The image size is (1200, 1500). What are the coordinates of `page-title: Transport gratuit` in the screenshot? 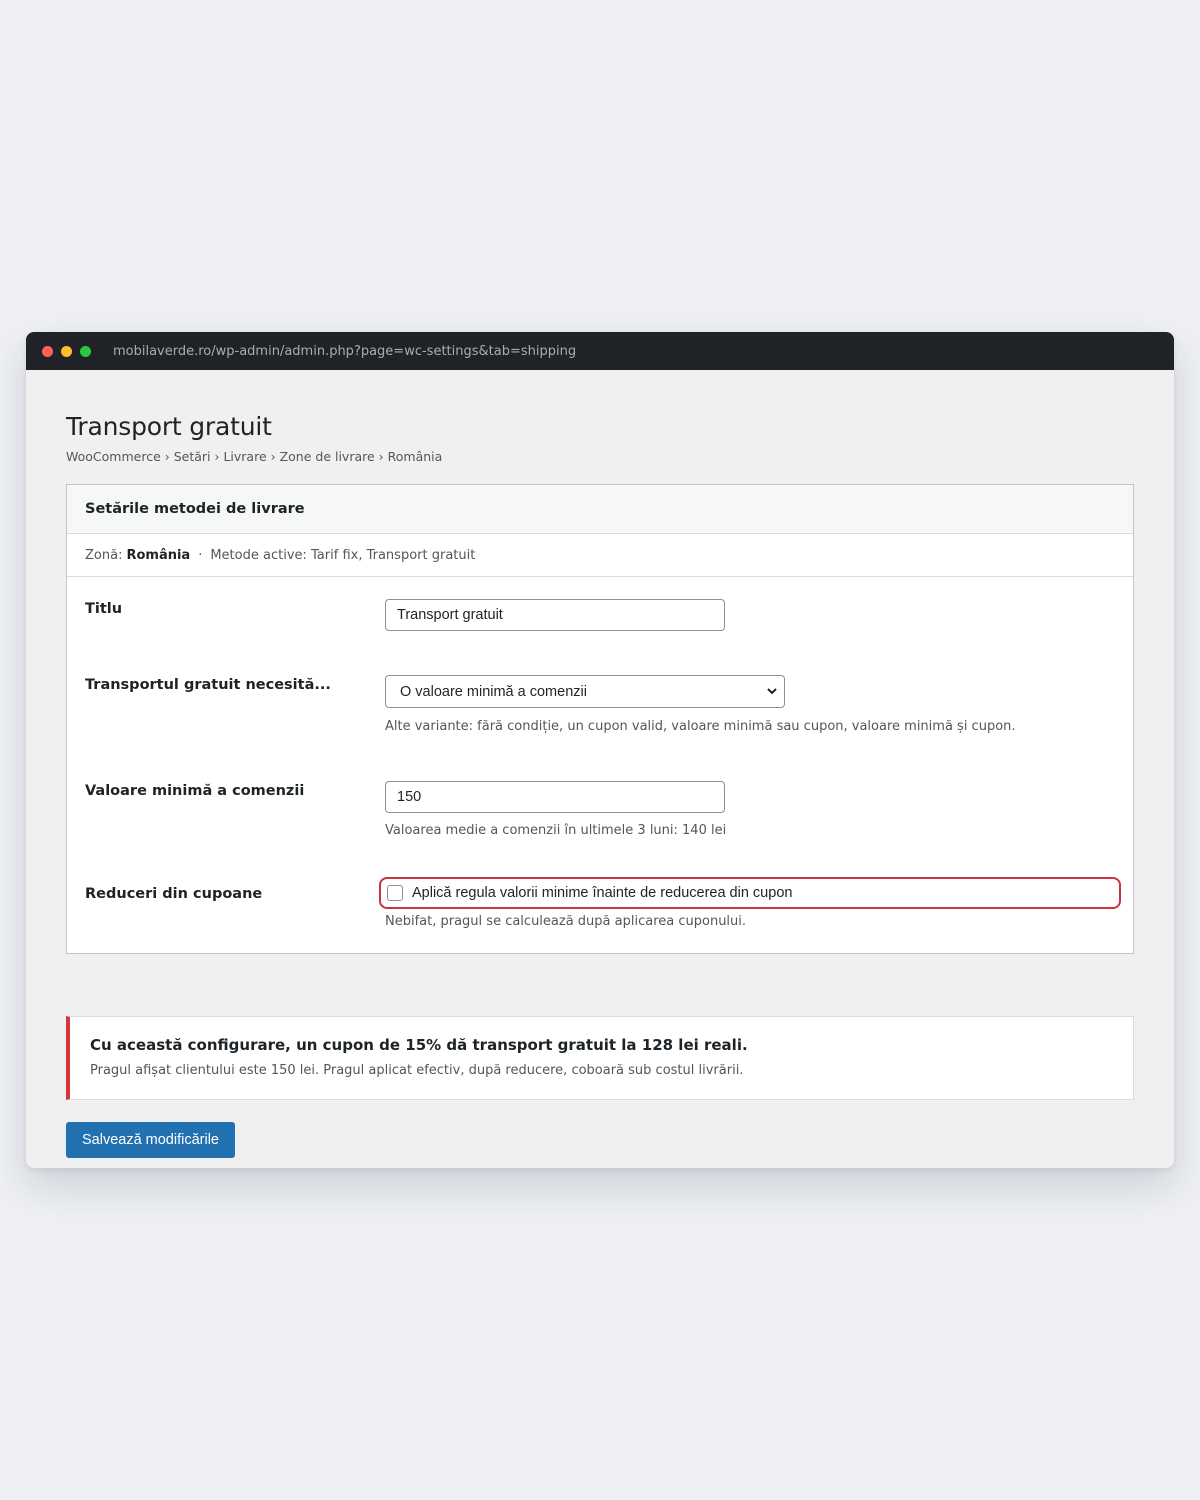 It's located at (169, 426).